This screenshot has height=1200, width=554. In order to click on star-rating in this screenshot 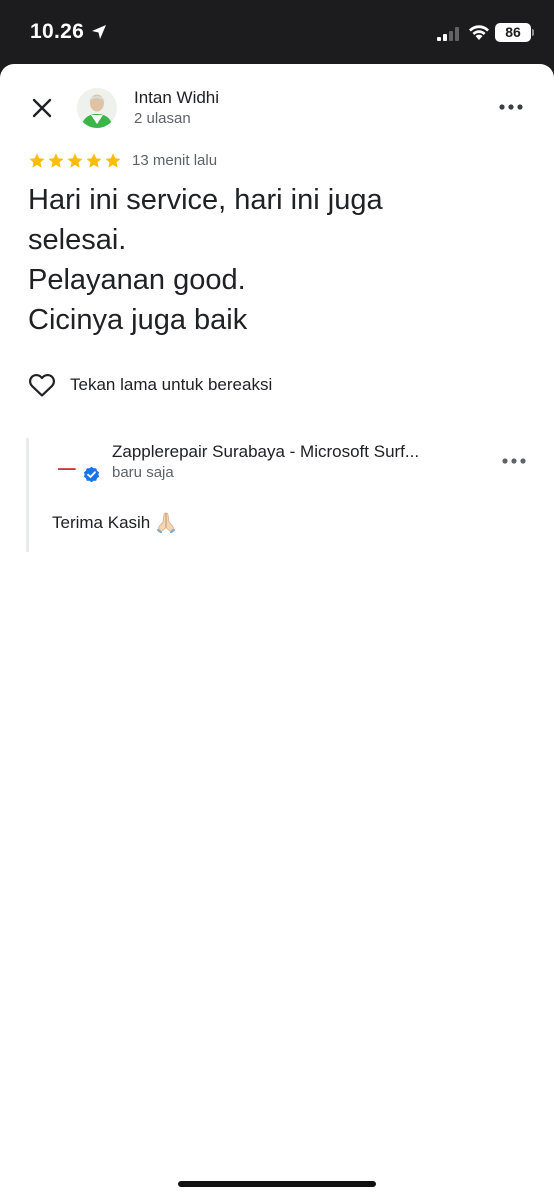, I will do `click(75, 161)`.